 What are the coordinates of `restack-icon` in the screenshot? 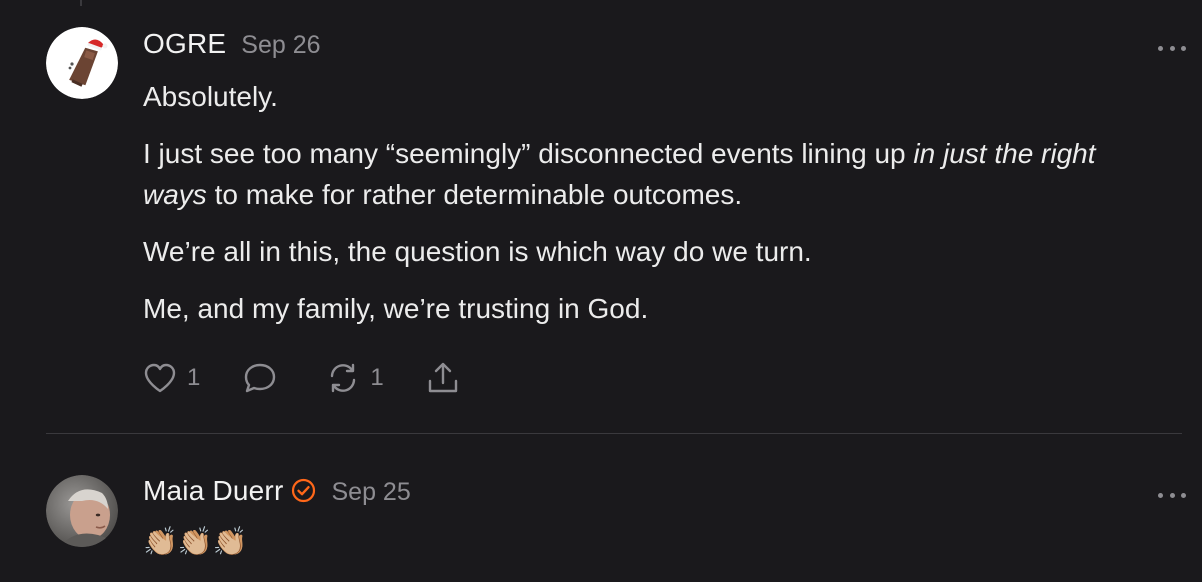 It's located at (343, 378).